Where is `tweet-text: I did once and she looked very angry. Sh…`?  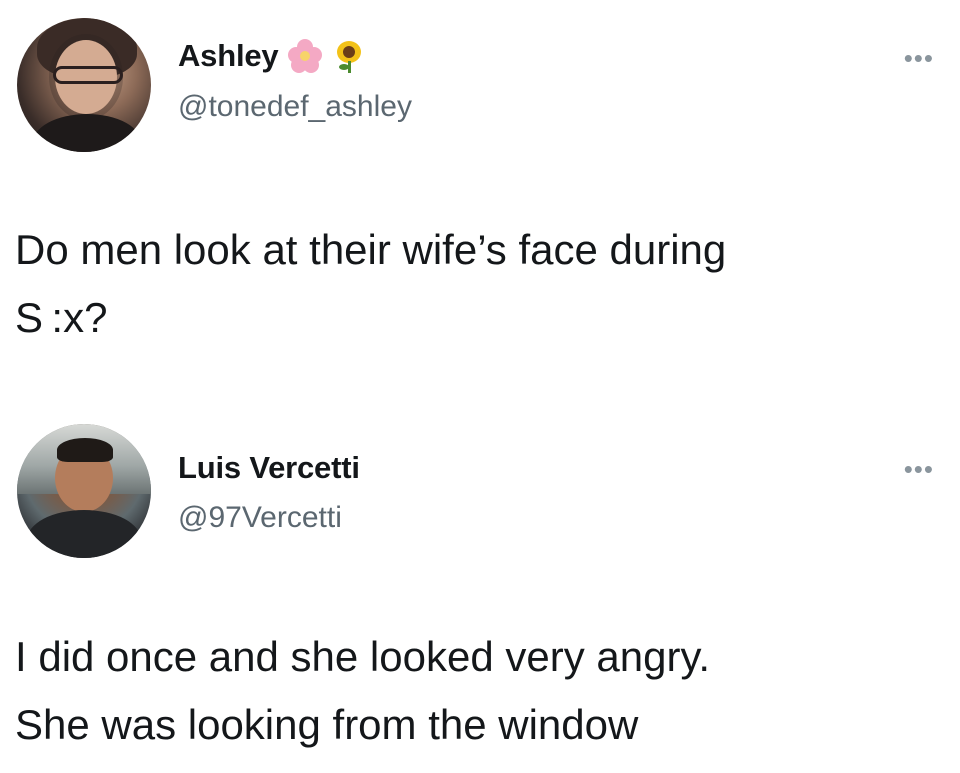 tweet-text: I did once and she looked very angry. Sh… is located at coordinates (362, 690).